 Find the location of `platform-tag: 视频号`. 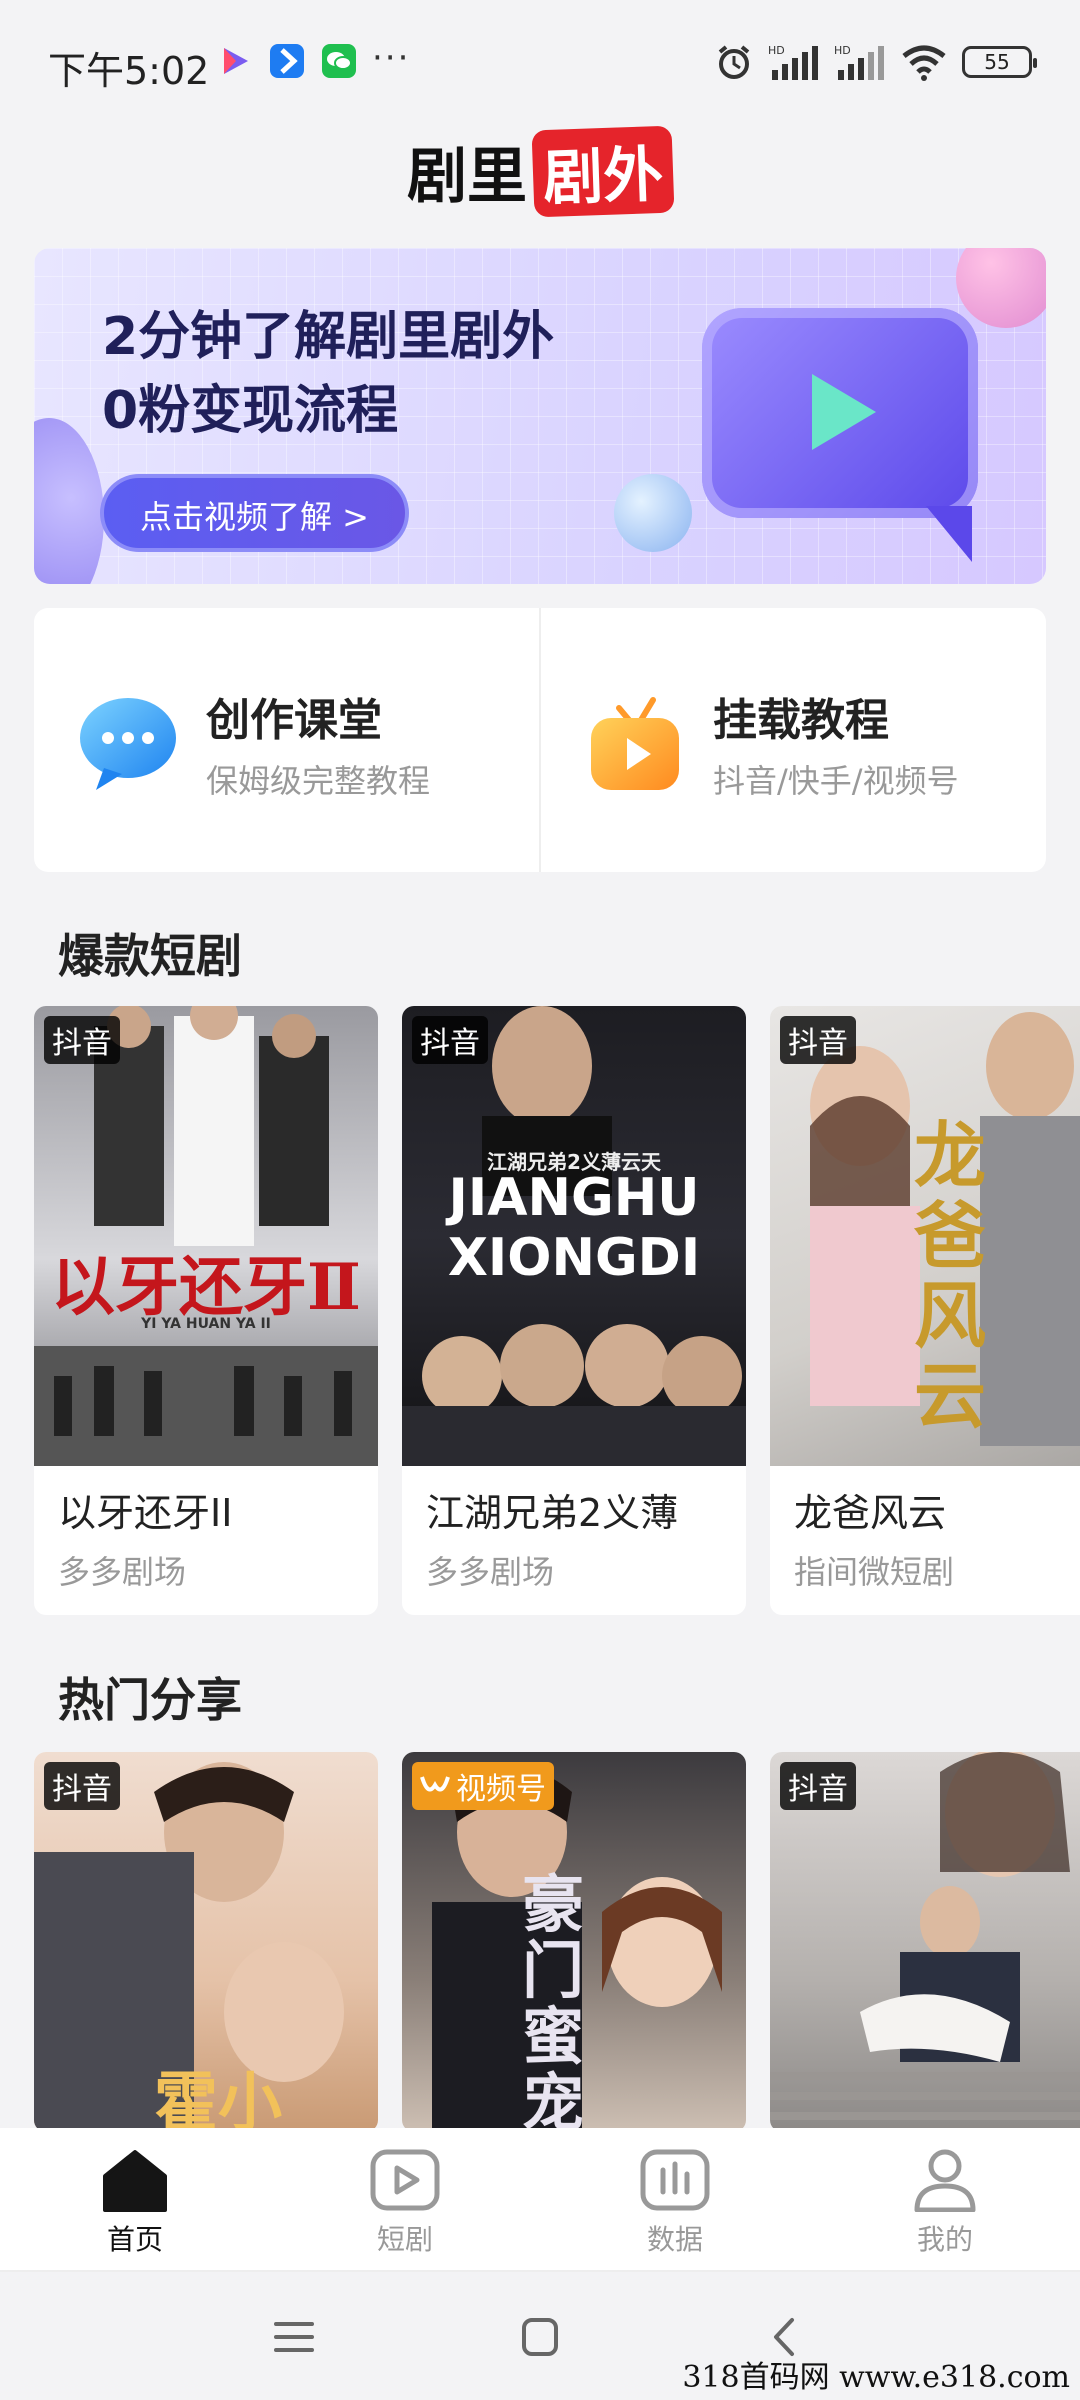

platform-tag: 视频号 is located at coordinates (483, 1786).